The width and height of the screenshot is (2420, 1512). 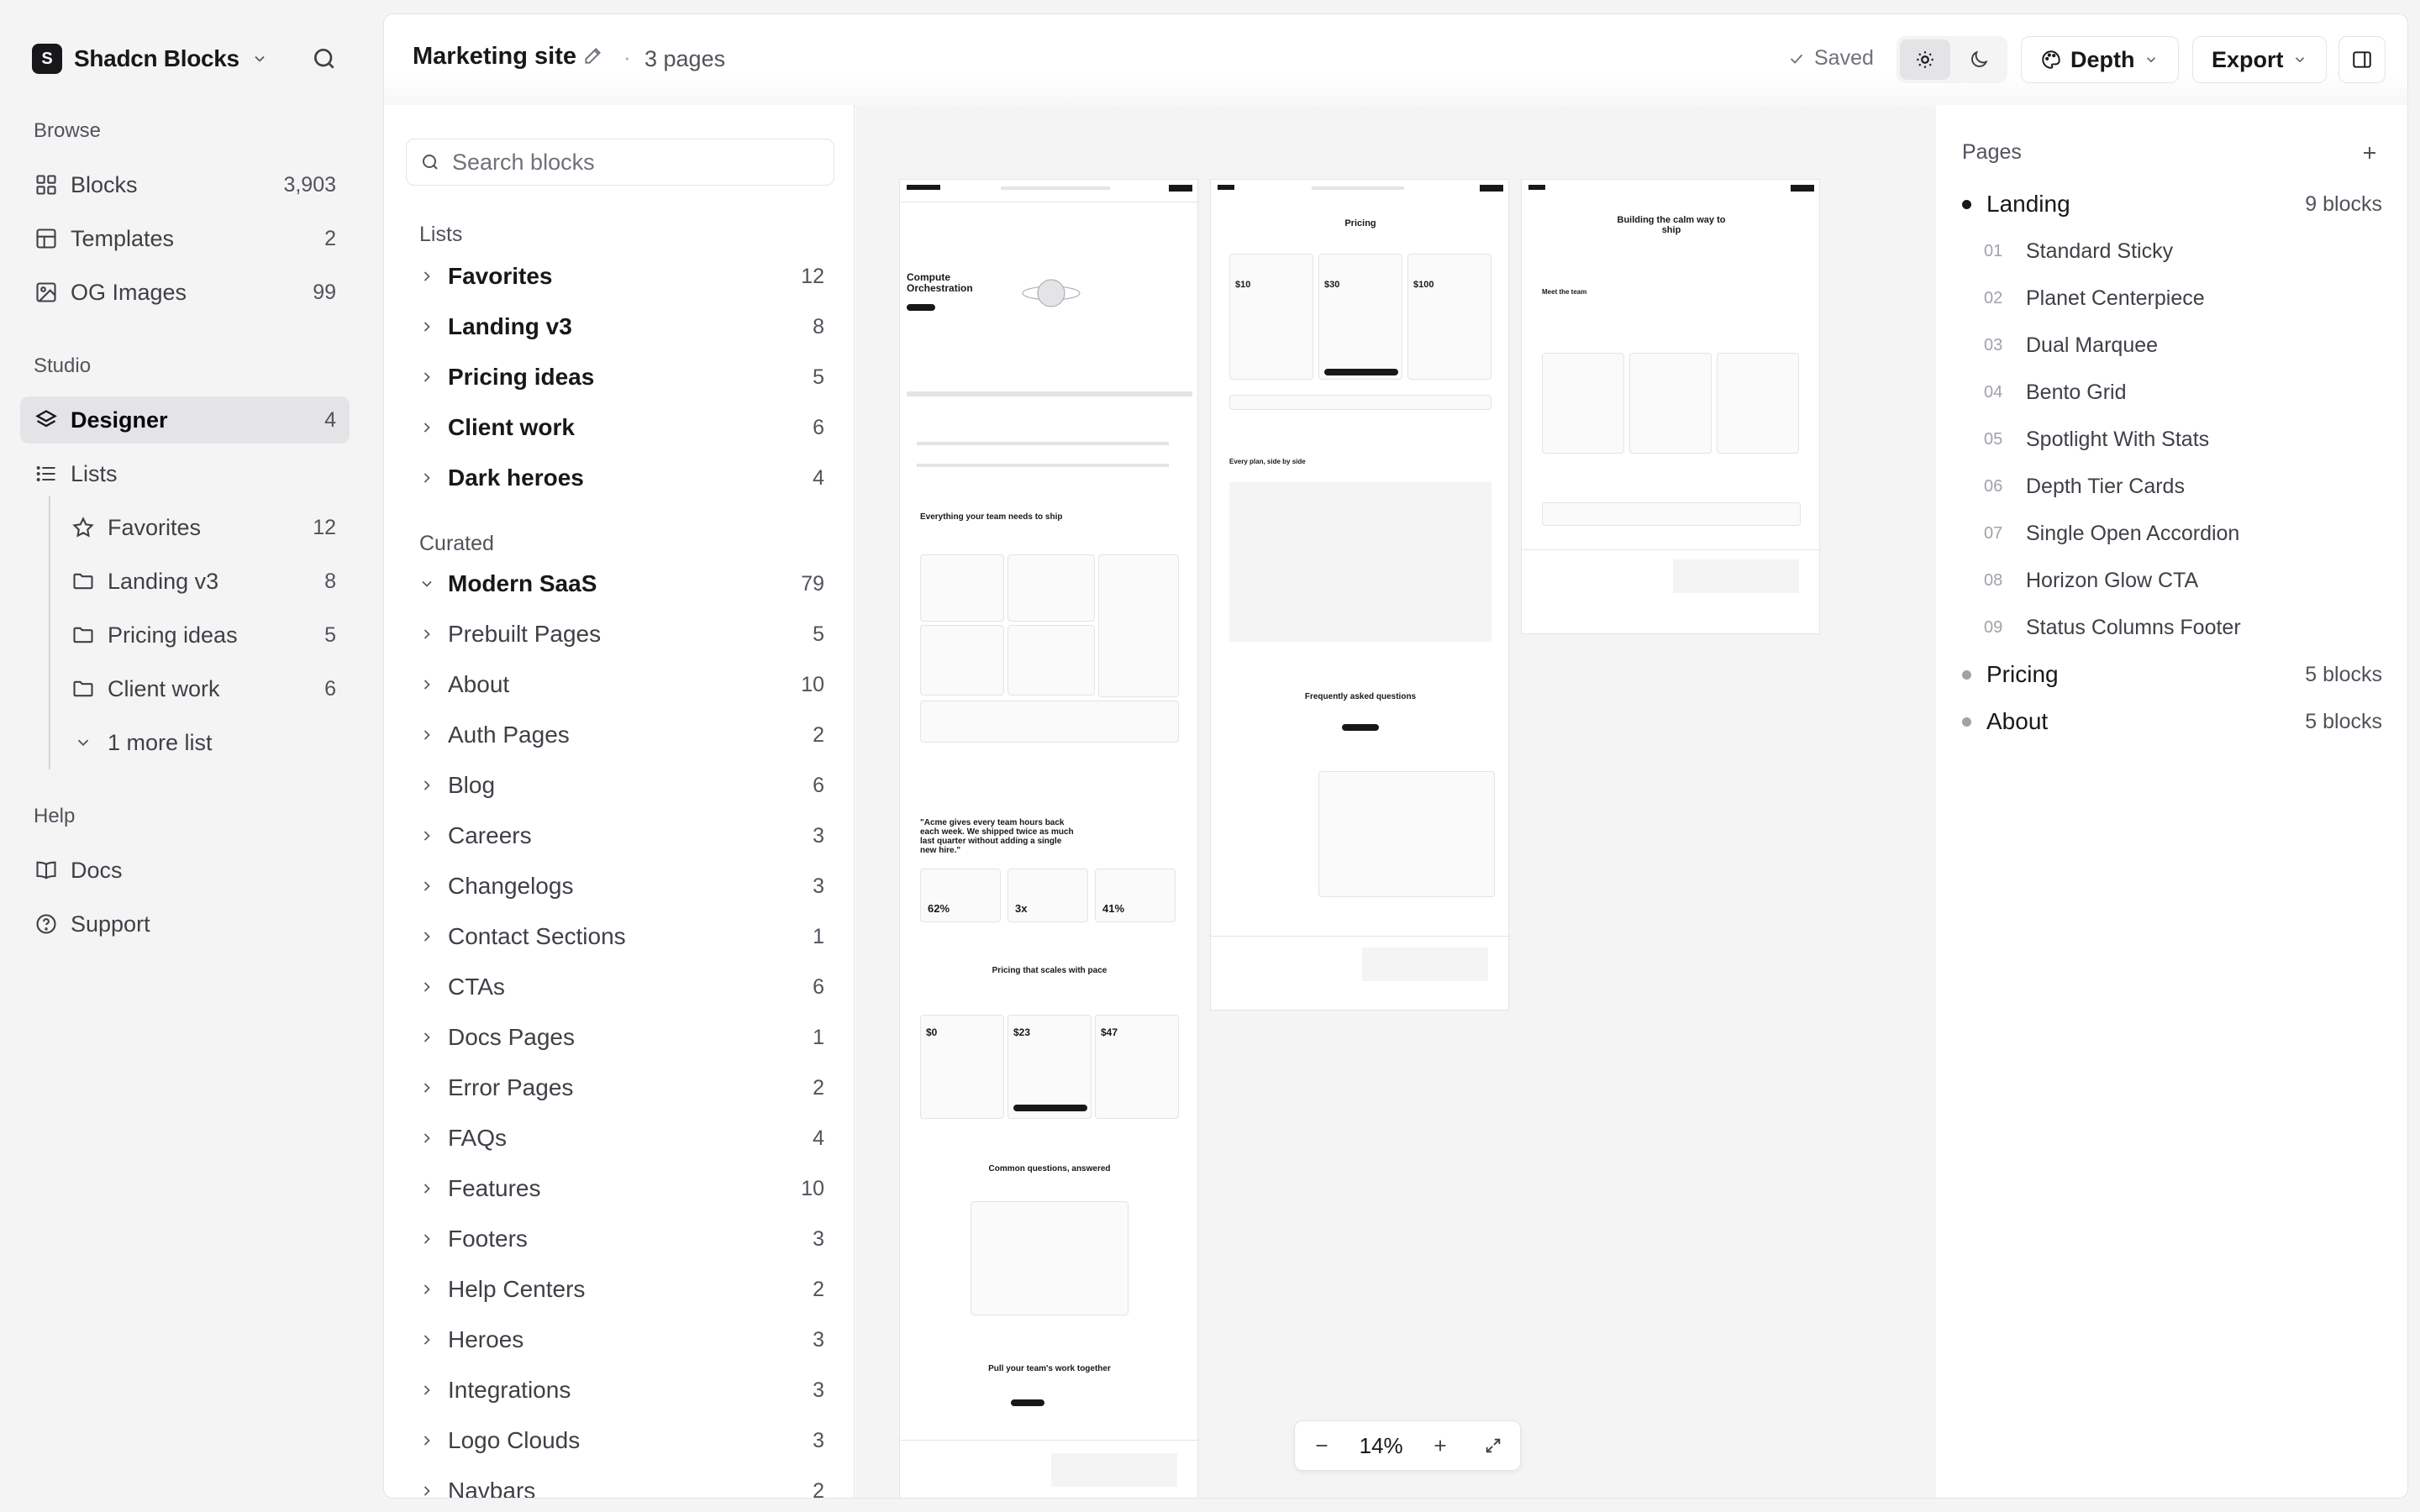 I want to click on browser-category-row: Docs Pages 1, so click(x=620, y=1037).